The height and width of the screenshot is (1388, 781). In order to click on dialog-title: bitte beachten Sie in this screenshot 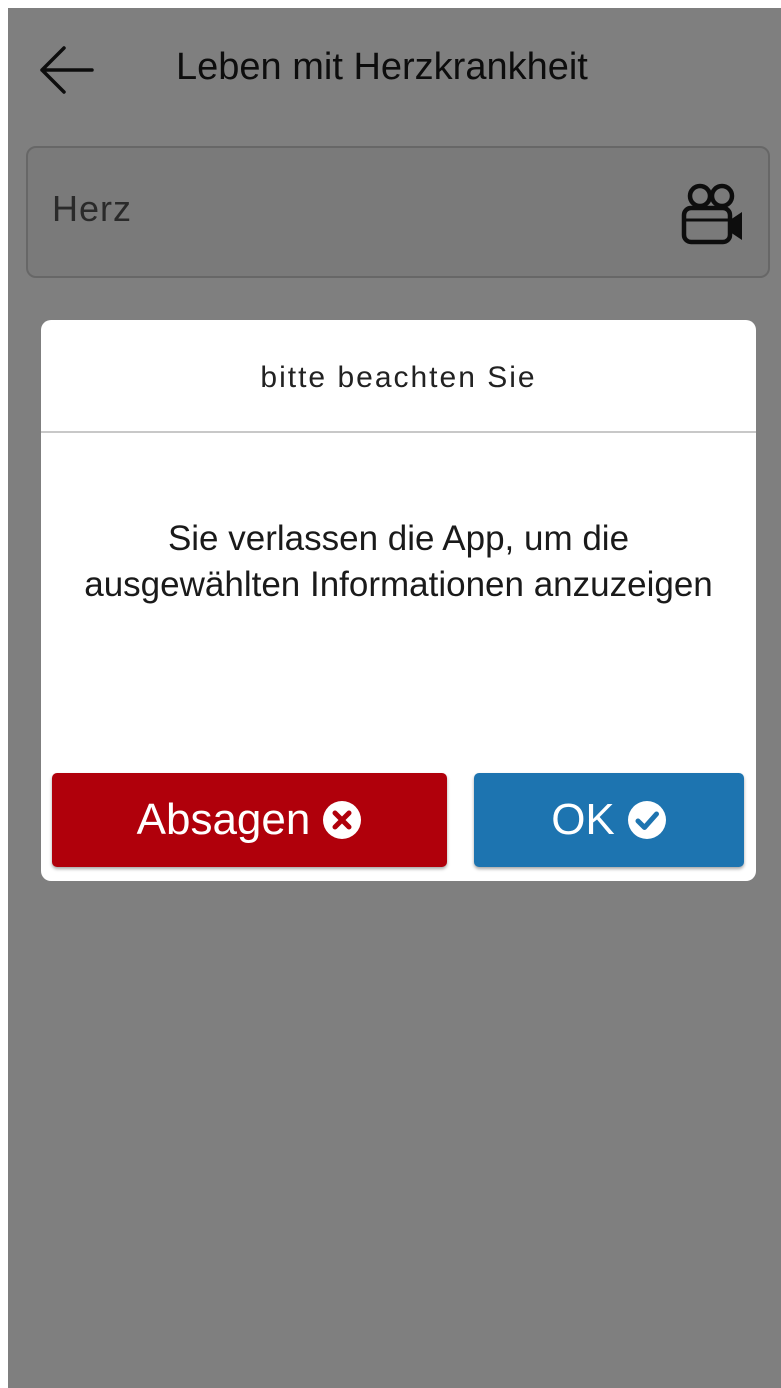, I will do `click(398, 377)`.